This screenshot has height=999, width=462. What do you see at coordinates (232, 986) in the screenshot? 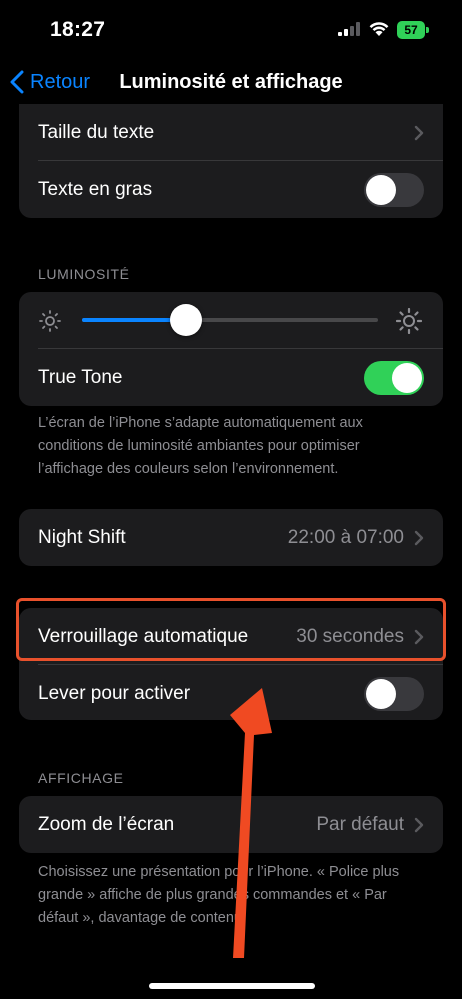
I see `home-indicator` at bounding box center [232, 986].